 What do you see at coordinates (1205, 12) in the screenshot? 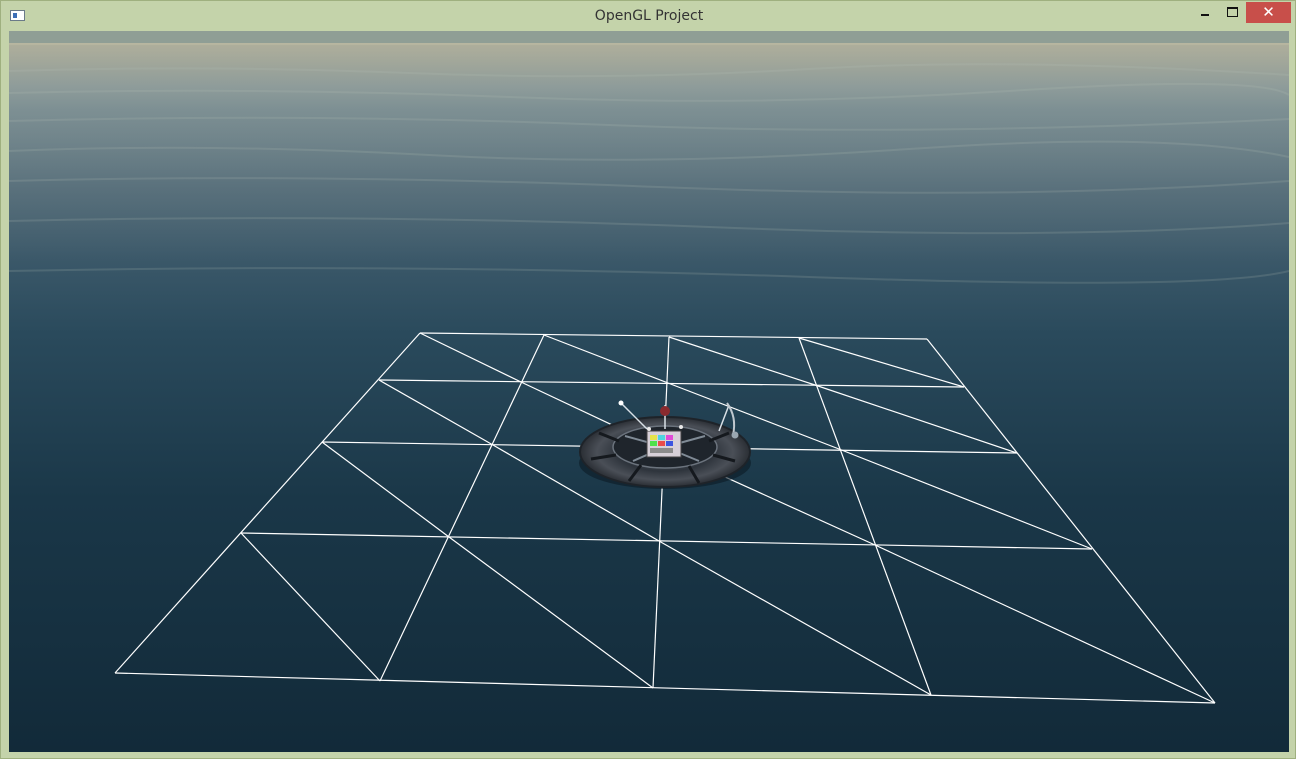
I see `minimize-button` at bounding box center [1205, 12].